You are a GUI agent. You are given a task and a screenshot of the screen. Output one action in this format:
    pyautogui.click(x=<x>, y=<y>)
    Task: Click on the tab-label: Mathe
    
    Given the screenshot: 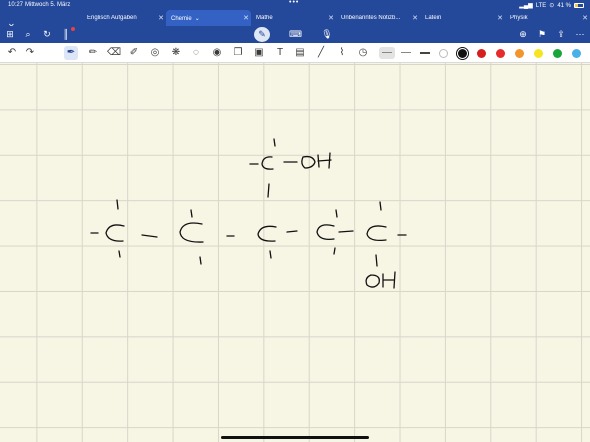 What is the action you would take?
    pyautogui.click(x=264, y=18)
    